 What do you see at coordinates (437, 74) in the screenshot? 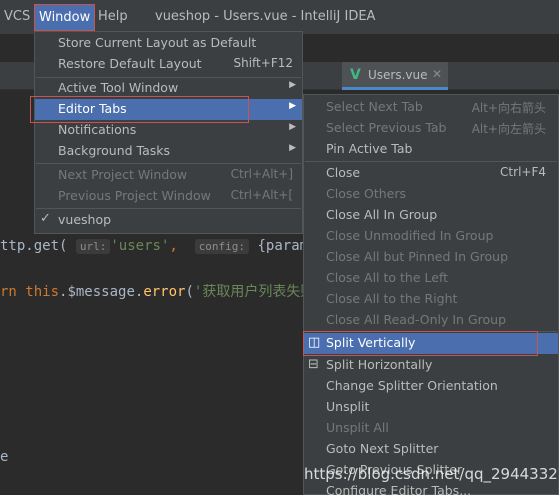
I see `close-icon: ✕` at bounding box center [437, 74].